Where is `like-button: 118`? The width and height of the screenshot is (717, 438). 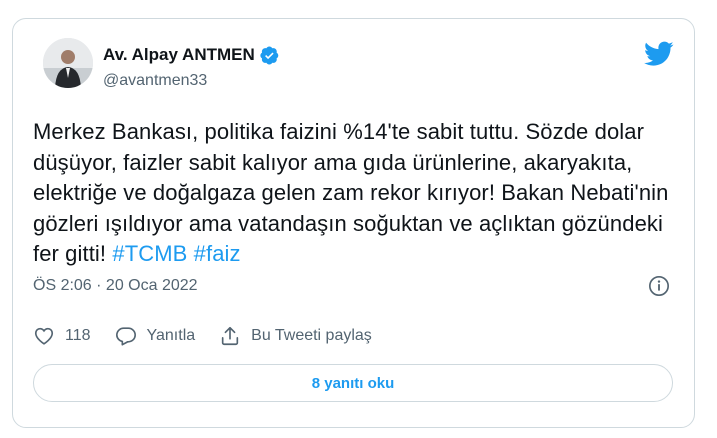 like-button: 118 is located at coordinates (62, 336).